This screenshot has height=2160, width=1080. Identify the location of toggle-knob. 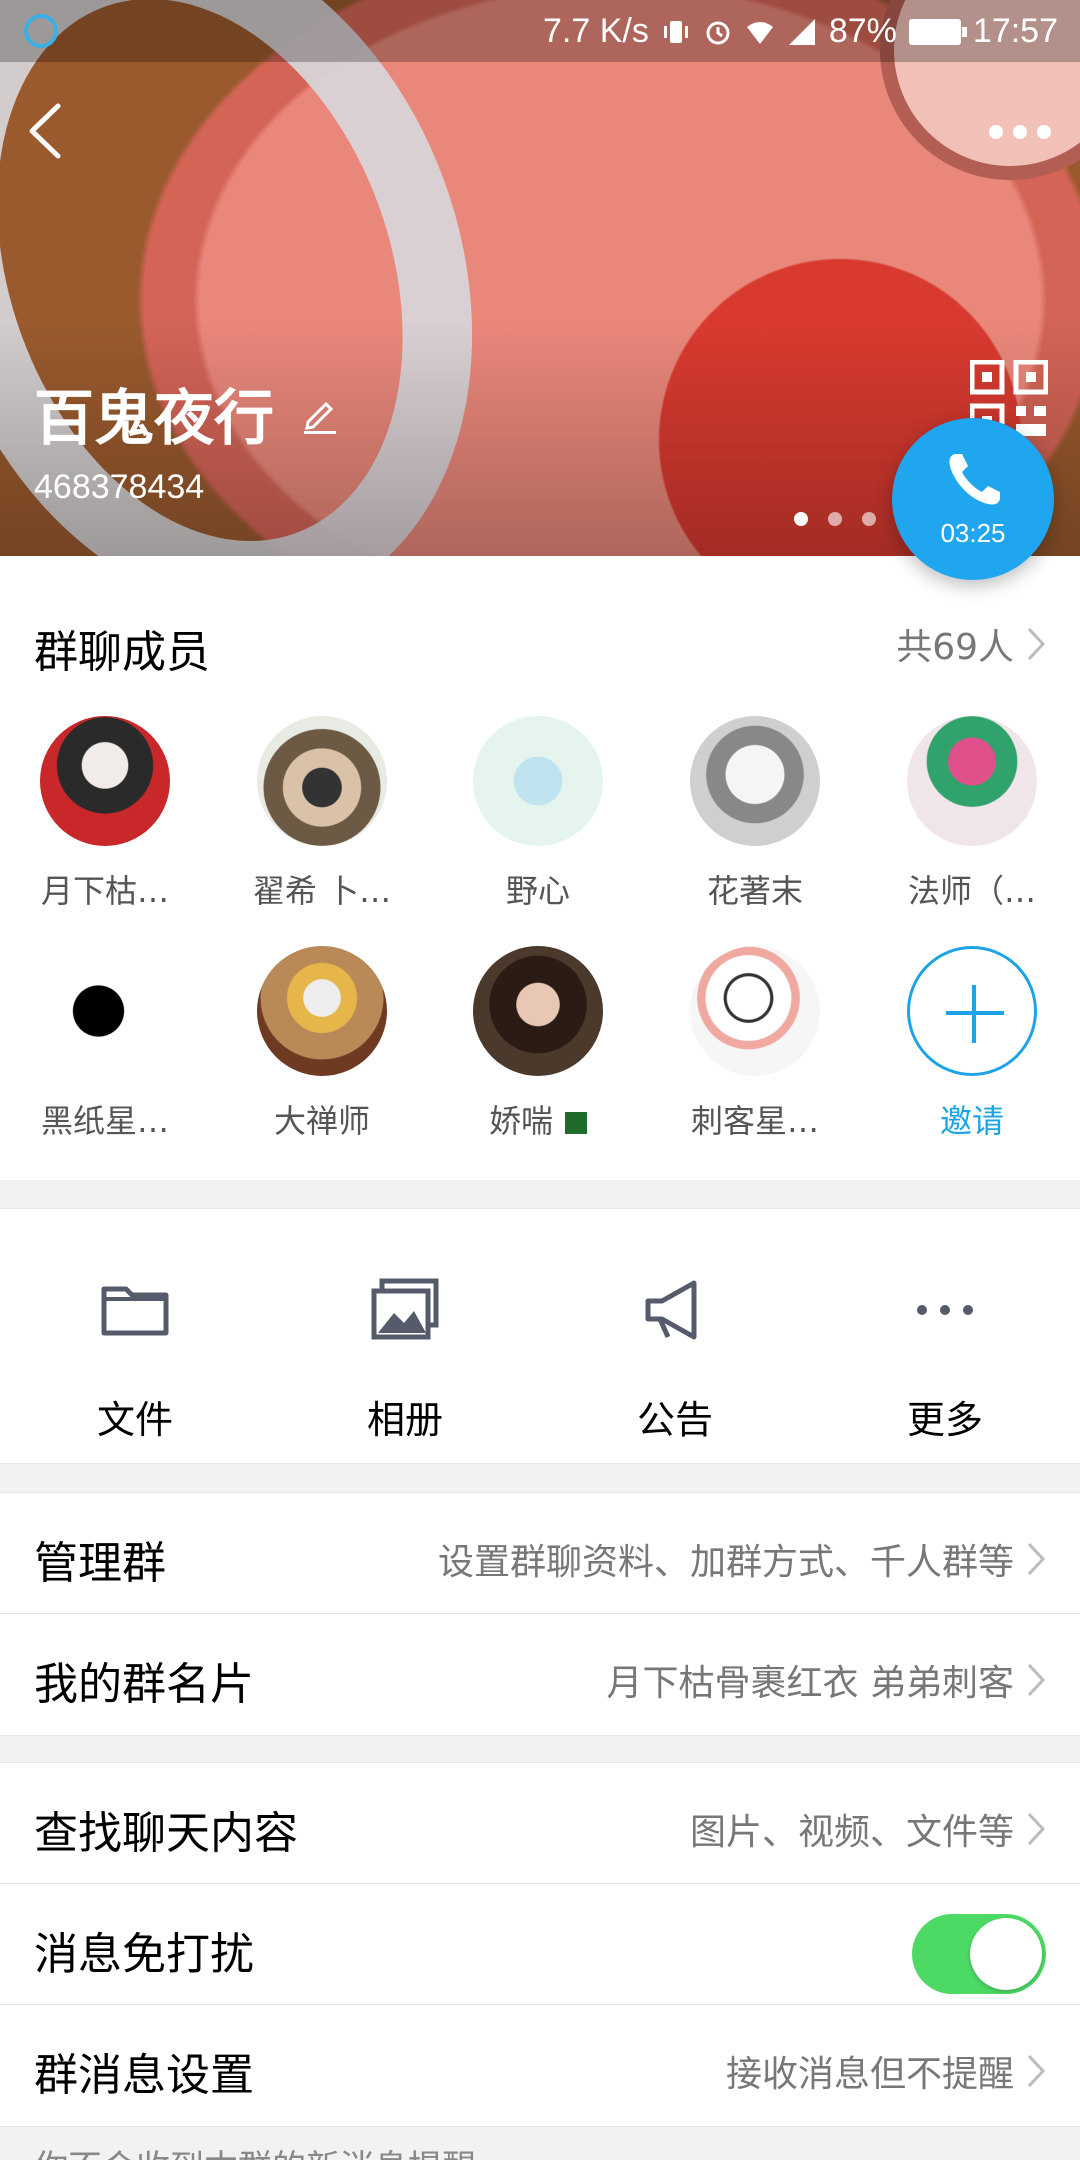
(1006, 1954).